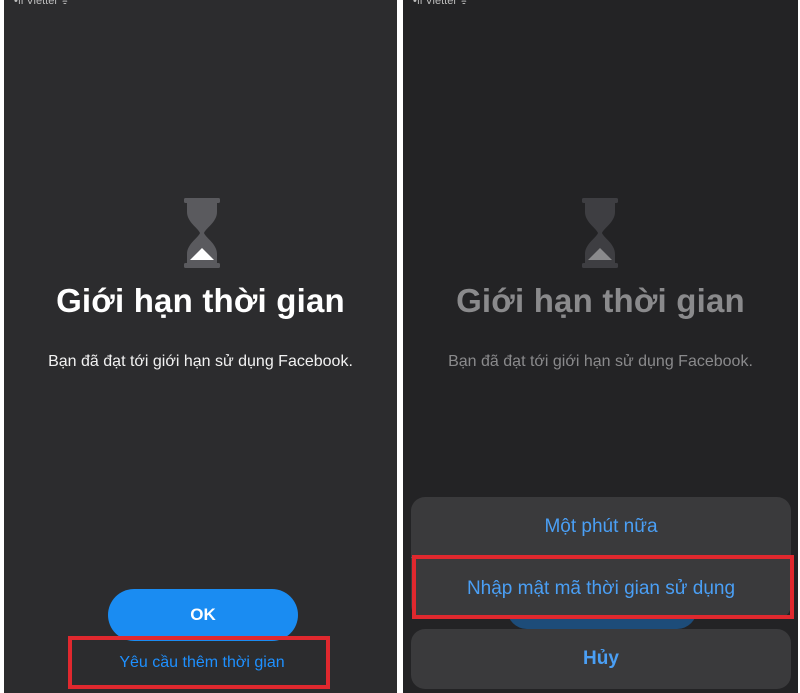 This screenshot has width=800, height=693. What do you see at coordinates (601, 588) in the screenshot?
I see `enter-screen-time-passcode-option: Nhập mật mã thời gian sử dụng` at bounding box center [601, 588].